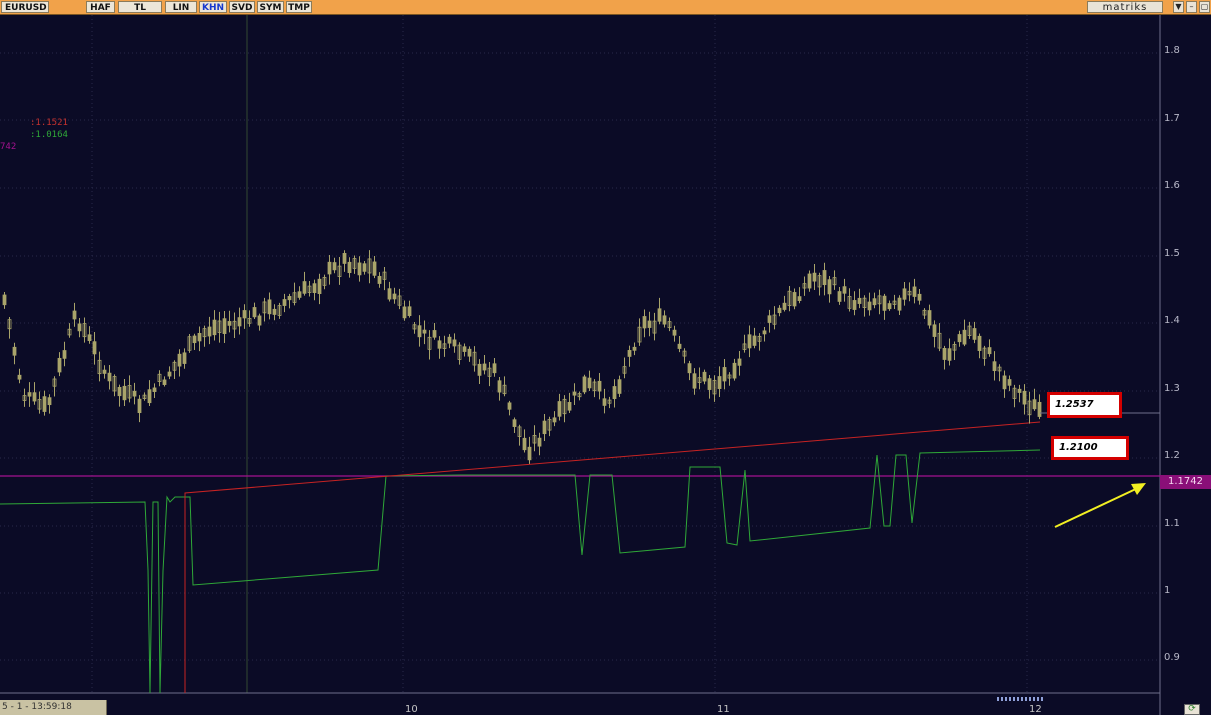 The width and height of the screenshot is (1211, 715). What do you see at coordinates (1090, 448) in the screenshot?
I see `lower-value-box: 1.2100` at bounding box center [1090, 448].